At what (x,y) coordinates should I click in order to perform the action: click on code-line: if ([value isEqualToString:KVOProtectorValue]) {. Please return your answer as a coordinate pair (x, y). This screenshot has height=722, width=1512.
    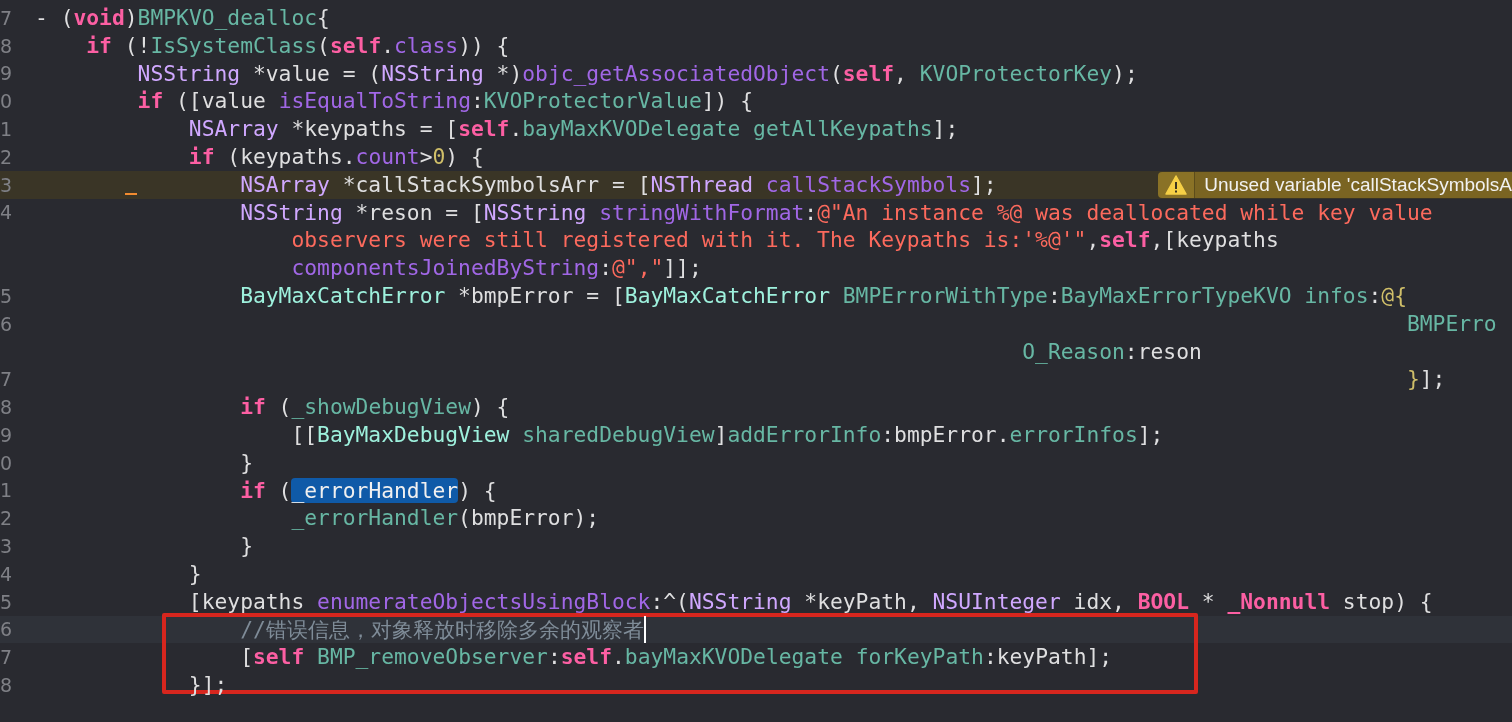
    Looking at the image, I should click on (445, 101).